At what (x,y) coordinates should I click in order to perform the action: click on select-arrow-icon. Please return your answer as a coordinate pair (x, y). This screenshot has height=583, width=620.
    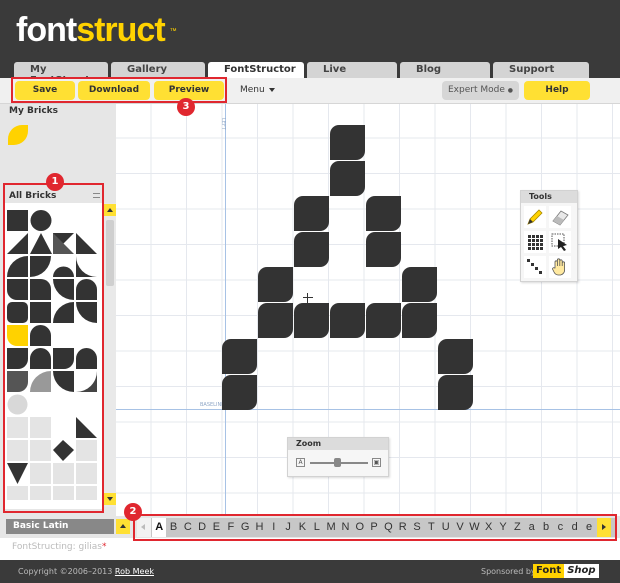
    Looking at the image, I should click on (560, 242).